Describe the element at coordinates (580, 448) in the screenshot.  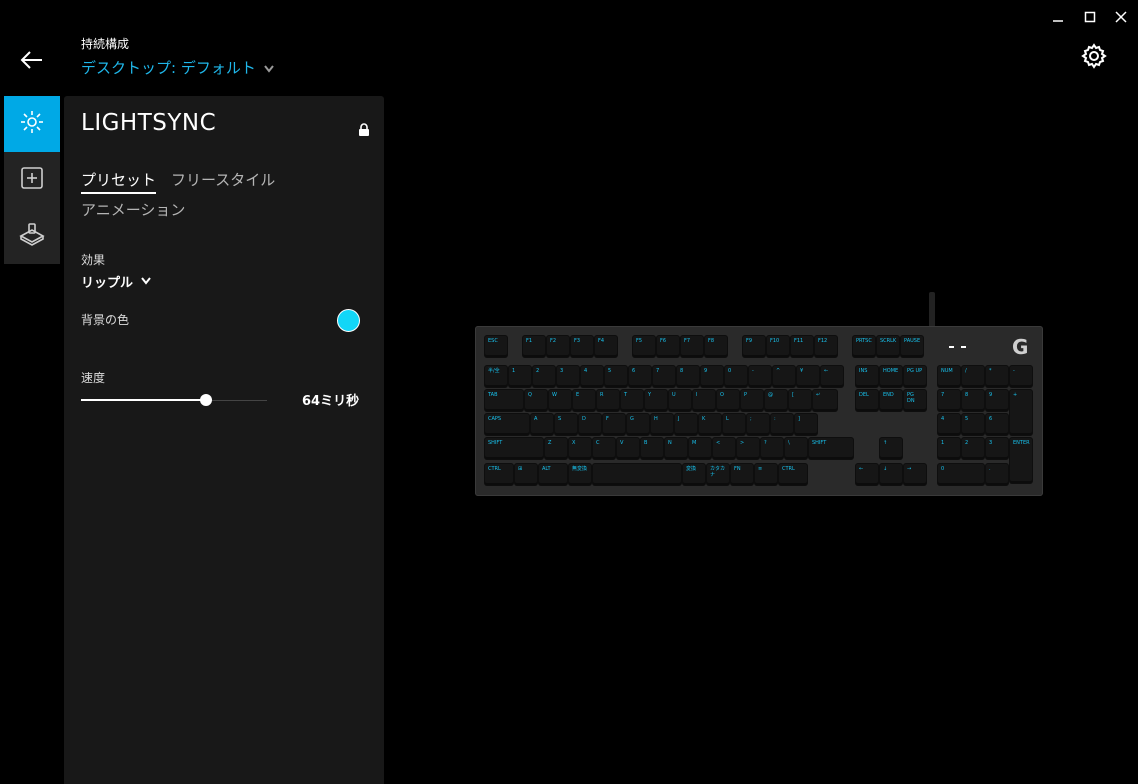
I see `keyboard-key: X` at that location.